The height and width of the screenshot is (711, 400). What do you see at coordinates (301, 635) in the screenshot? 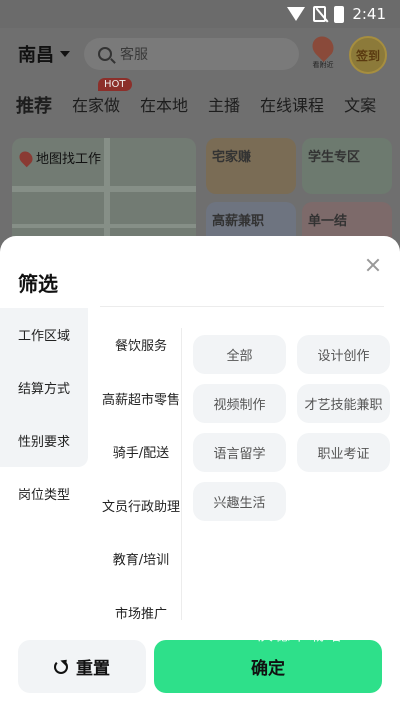
I see `watermark: 庆德下载站` at bounding box center [301, 635].